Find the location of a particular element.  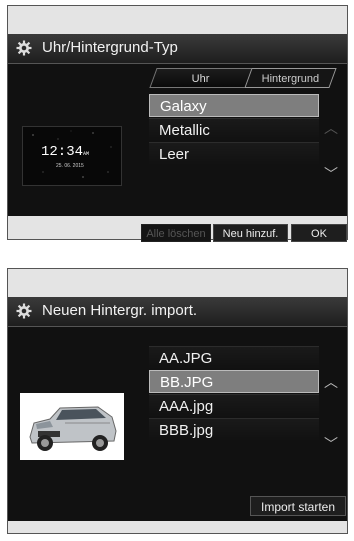

car-illustration is located at coordinates (73, 428).